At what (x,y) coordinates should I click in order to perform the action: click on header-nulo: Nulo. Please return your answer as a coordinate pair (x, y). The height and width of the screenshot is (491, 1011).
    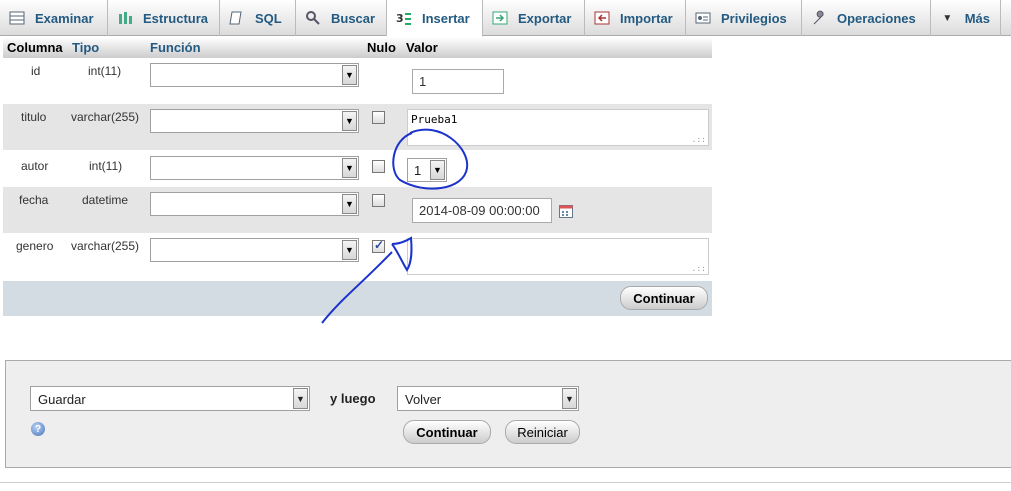
    Looking at the image, I should click on (381, 47).